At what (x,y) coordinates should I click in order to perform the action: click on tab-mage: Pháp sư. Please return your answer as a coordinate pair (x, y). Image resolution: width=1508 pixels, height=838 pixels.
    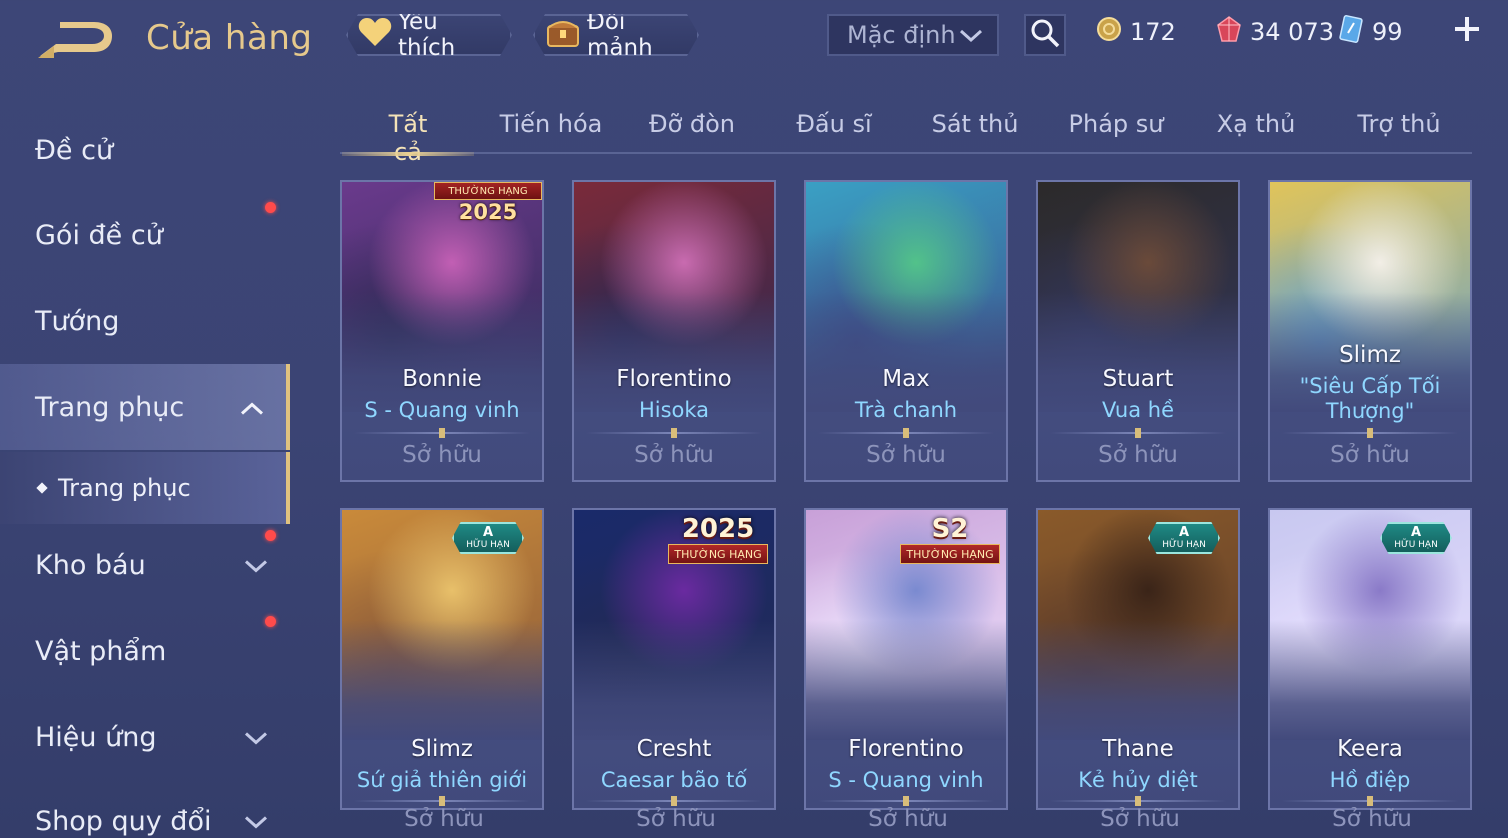
    Looking at the image, I should click on (1116, 132).